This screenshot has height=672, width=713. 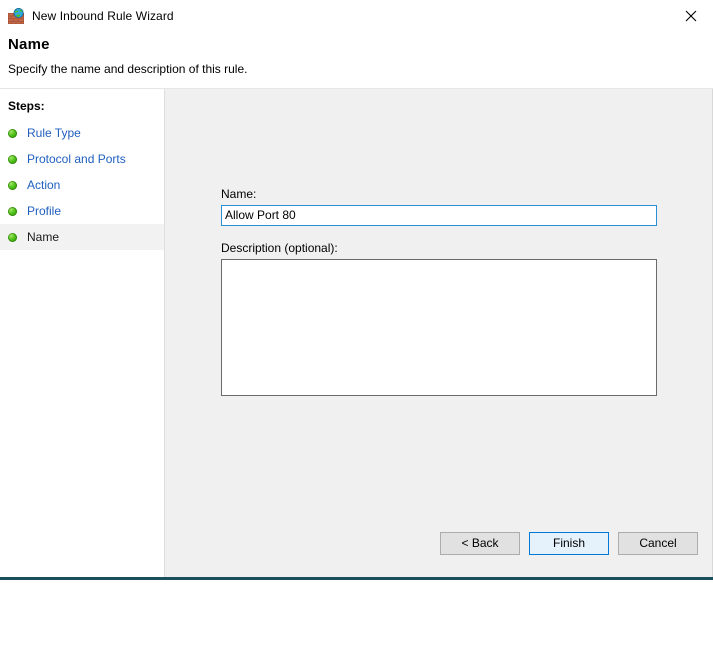 I want to click on name-field-label: Name:, so click(x=239, y=194).